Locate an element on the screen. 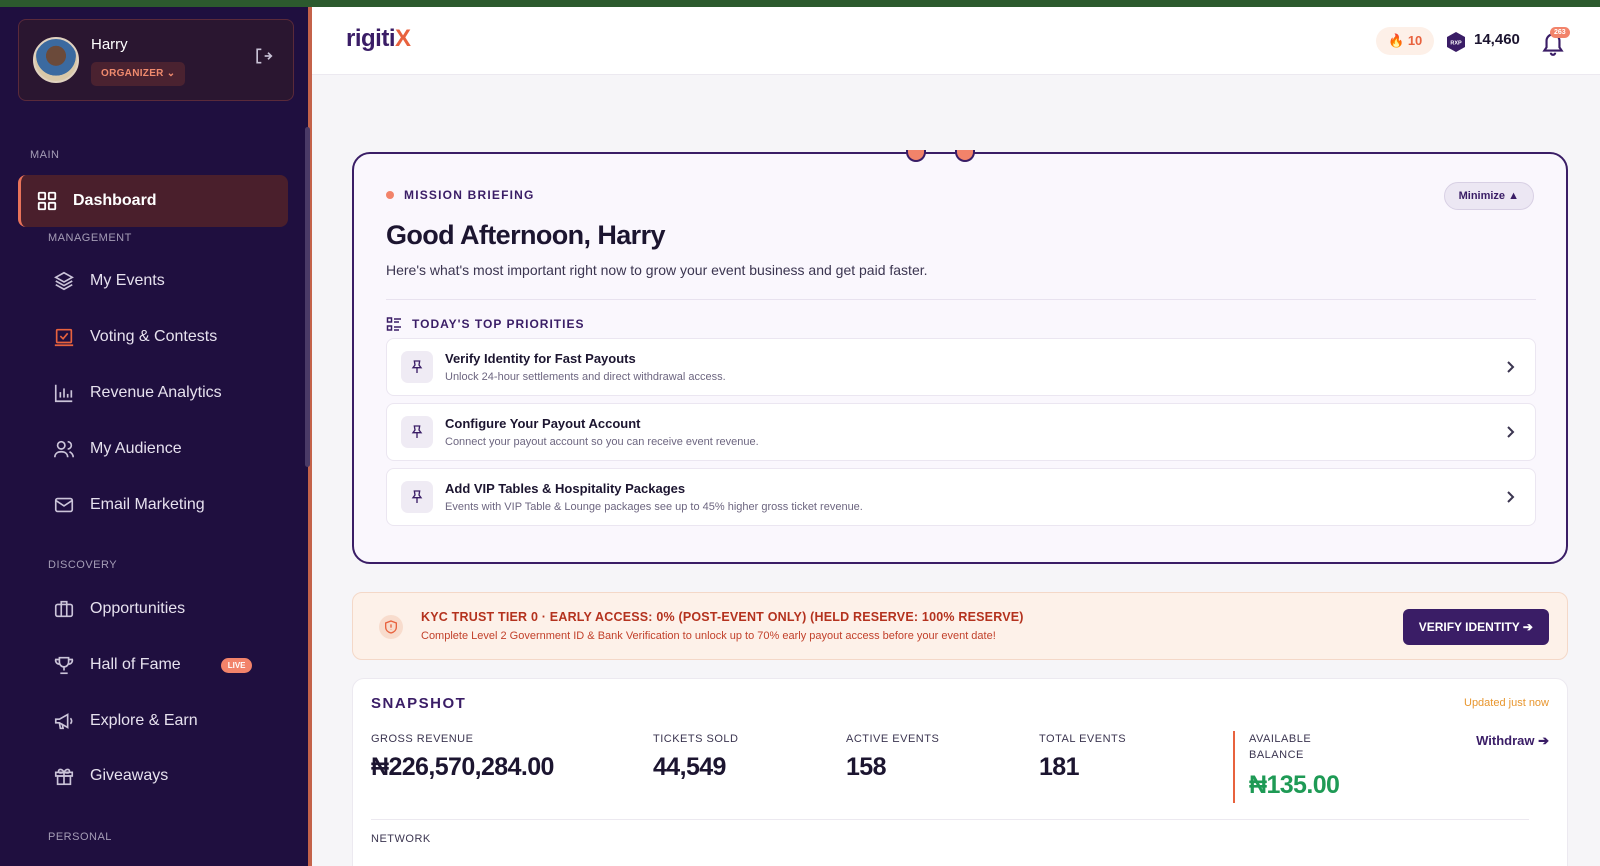  live-badge: LIVE is located at coordinates (236, 665).